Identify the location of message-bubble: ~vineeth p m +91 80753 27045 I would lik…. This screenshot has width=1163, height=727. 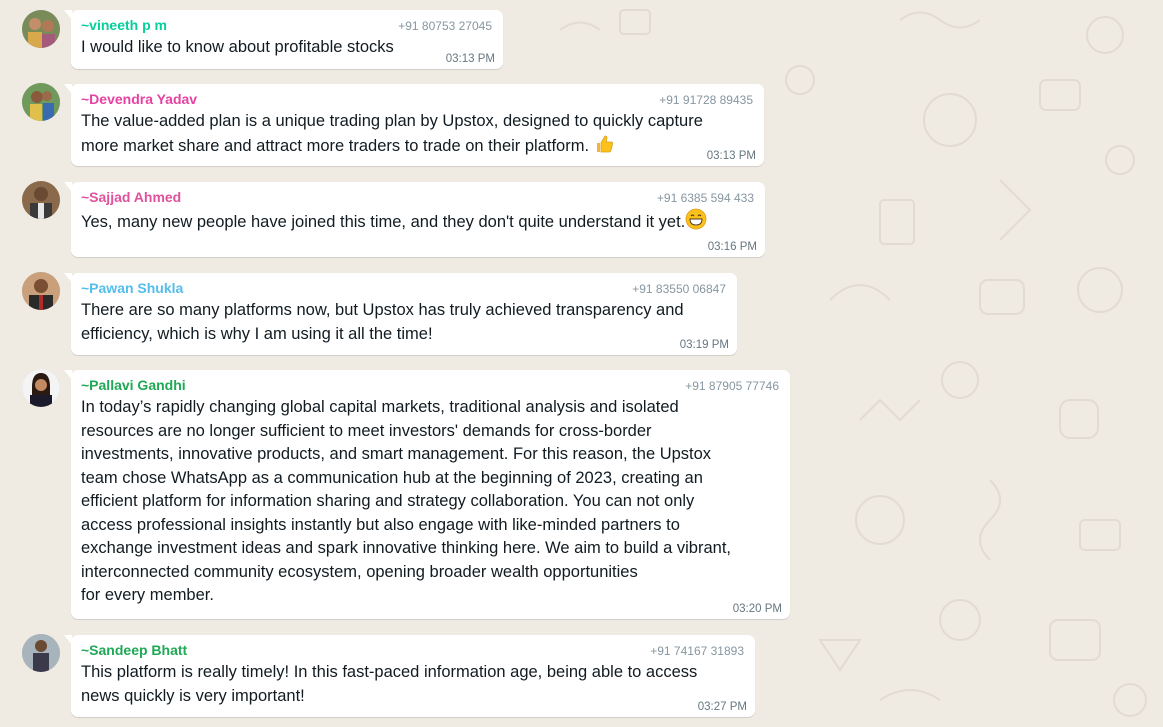
(283, 39).